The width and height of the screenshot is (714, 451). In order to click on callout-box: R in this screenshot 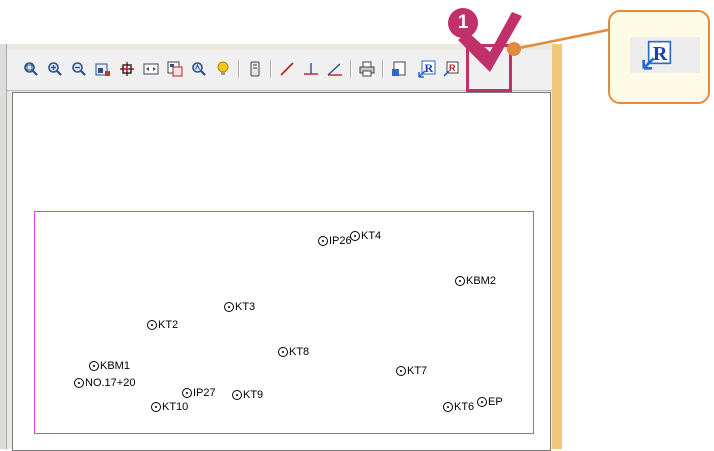, I will do `click(659, 57)`.